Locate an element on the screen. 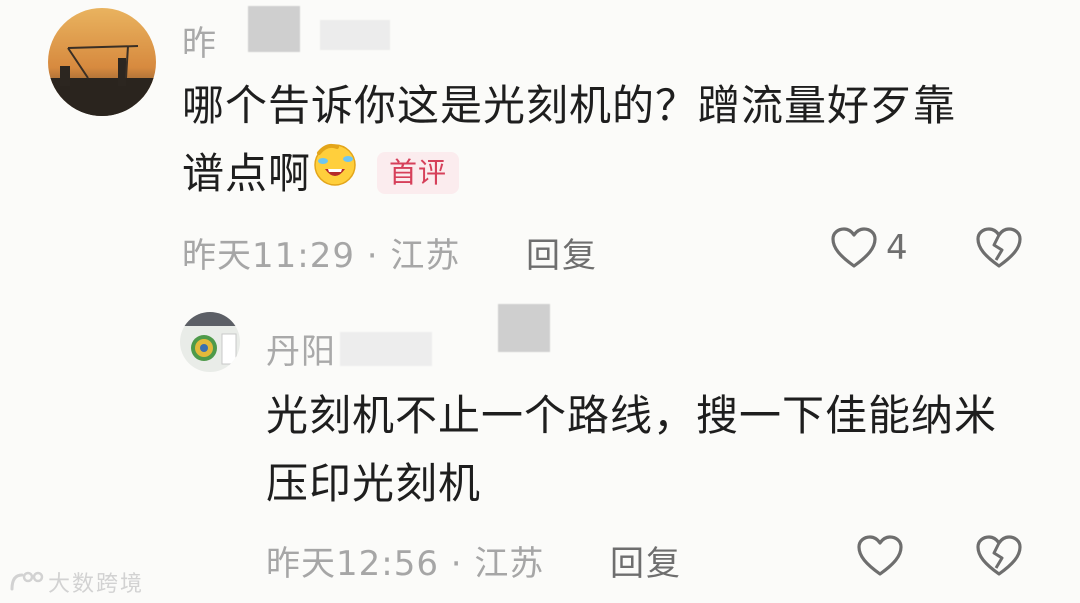  username: 丹阳 is located at coordinates (301, 348).